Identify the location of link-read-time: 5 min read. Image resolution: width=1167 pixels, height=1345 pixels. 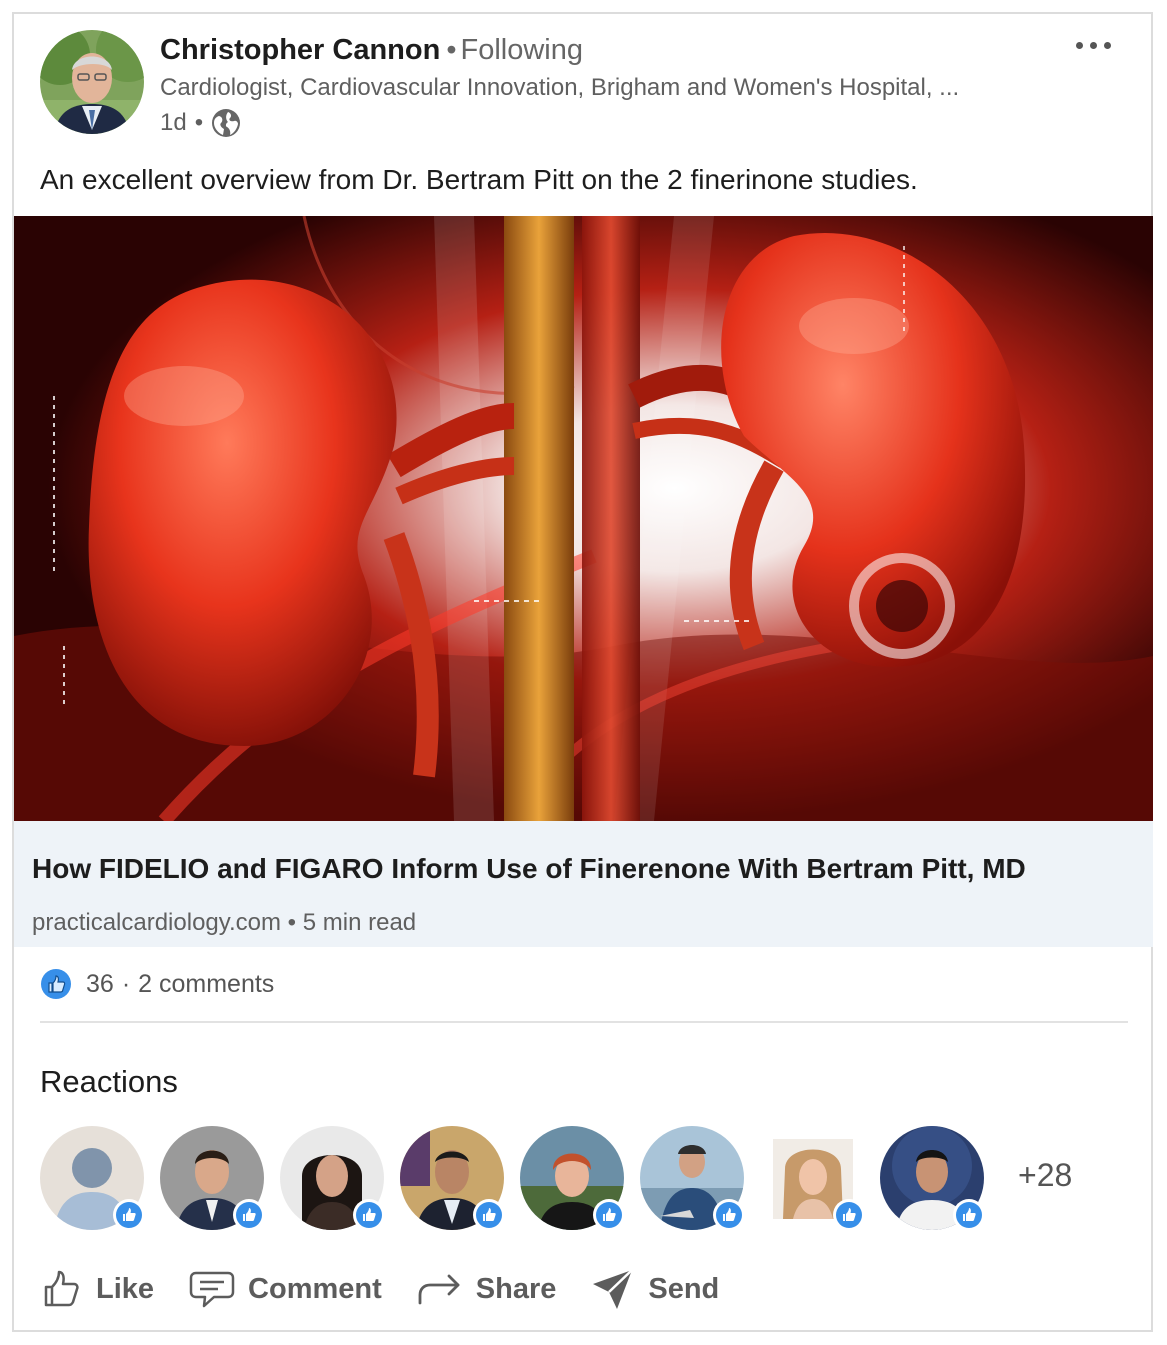
(359, 922).